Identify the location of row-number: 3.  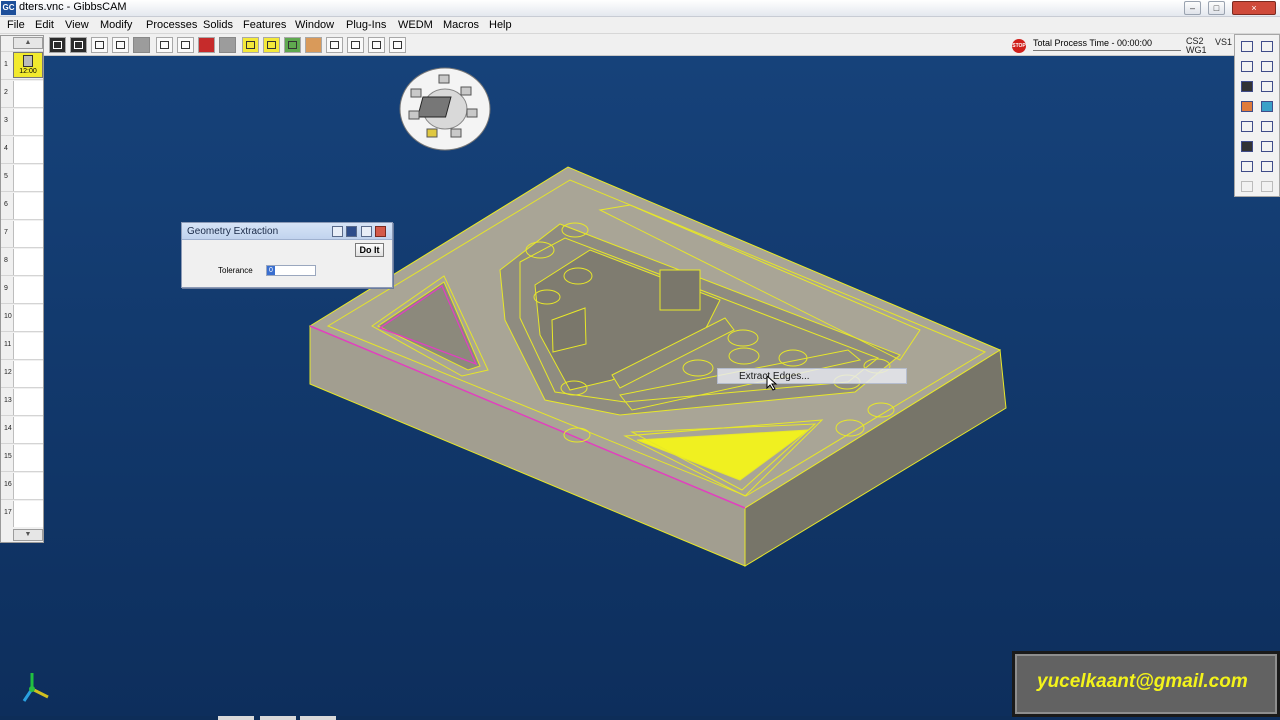
(6, 120).